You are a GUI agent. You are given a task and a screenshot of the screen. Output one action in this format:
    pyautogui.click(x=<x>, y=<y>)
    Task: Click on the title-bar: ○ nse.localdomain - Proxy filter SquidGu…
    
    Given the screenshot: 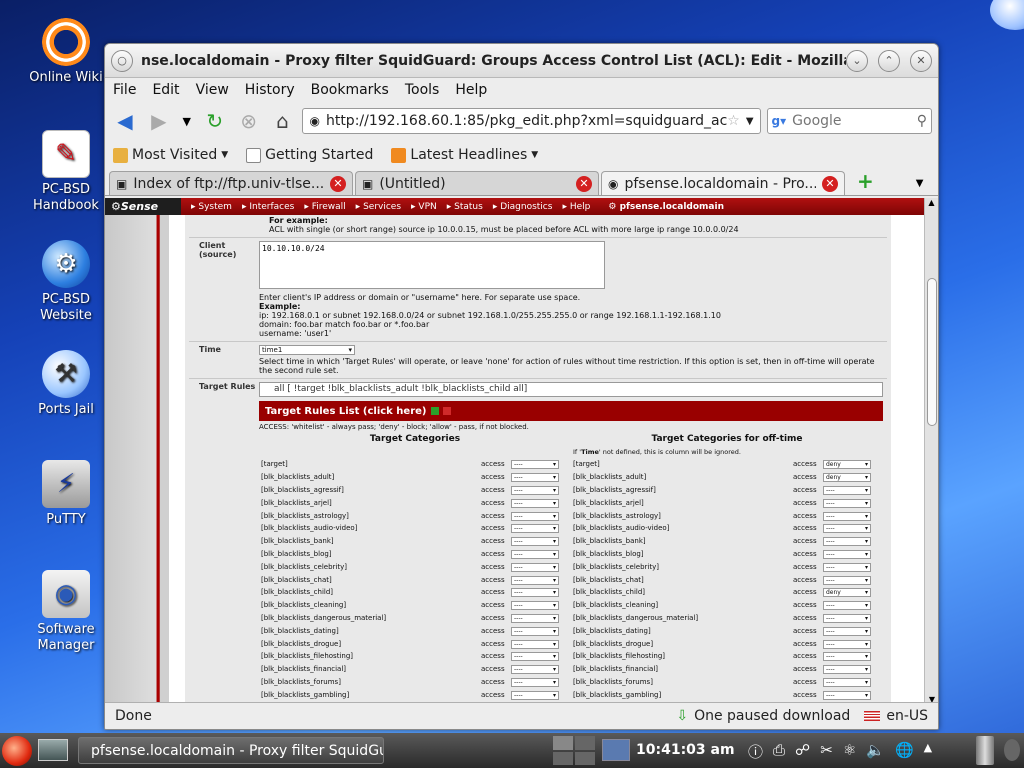 What is the action you would take?
    pyautogui.click(x=521, y=61)
    